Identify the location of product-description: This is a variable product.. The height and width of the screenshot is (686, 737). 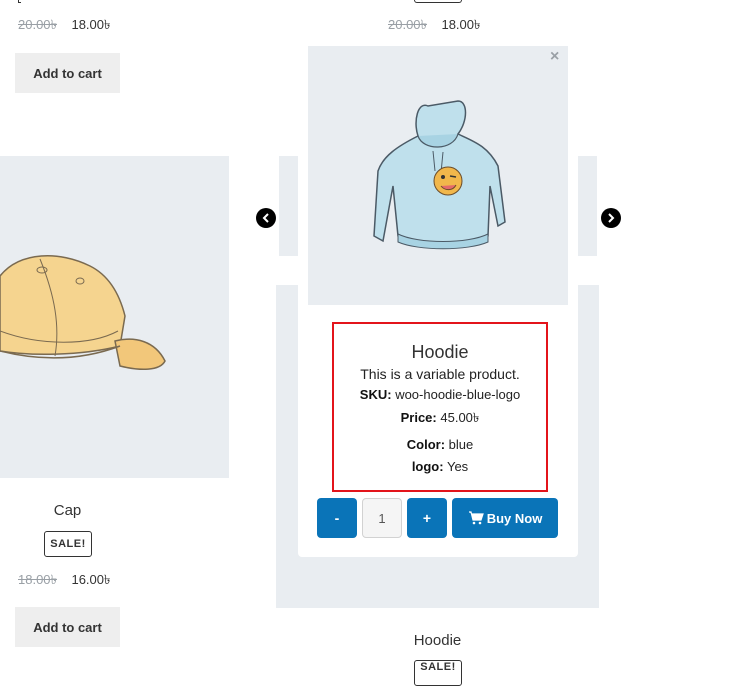
(440, 374).